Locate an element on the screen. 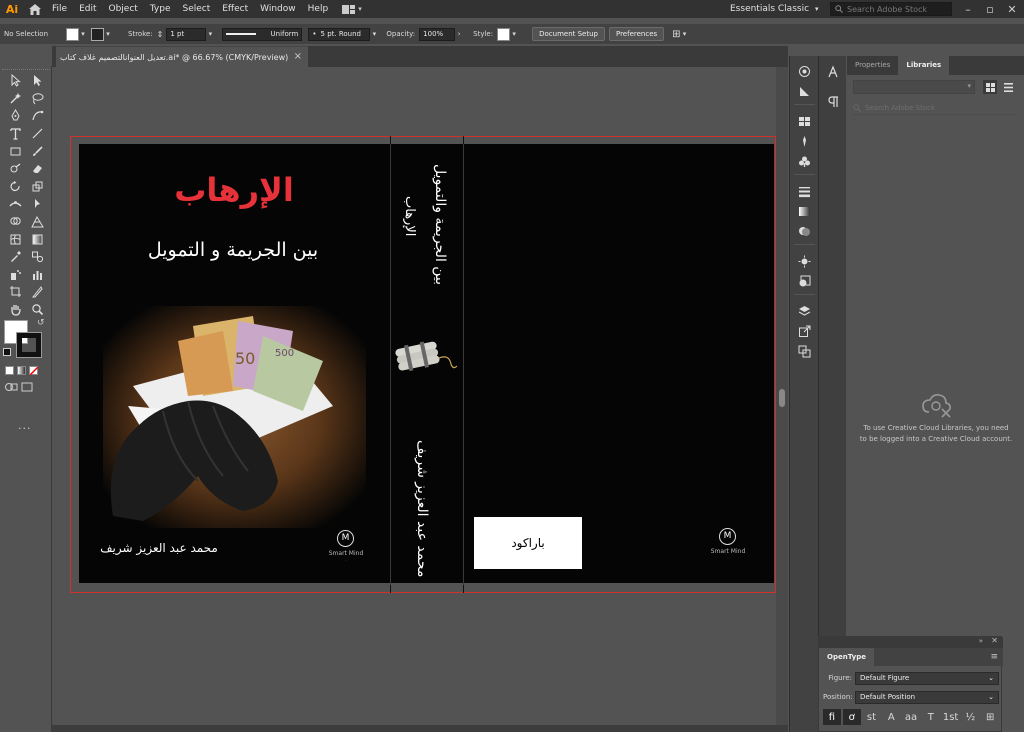 The image size is (1024, 732). arrange-documents-button: ▾ is located at coordinates (352, 9).